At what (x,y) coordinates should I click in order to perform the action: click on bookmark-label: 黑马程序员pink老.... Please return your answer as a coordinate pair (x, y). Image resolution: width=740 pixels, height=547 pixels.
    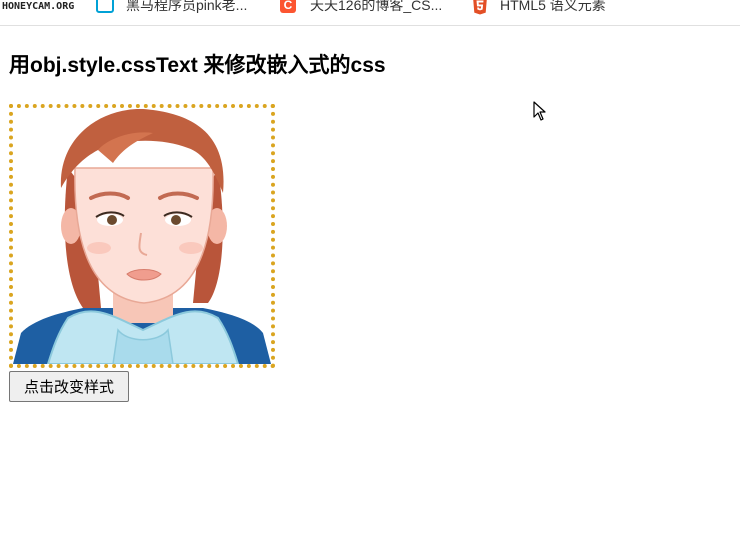
    Looking at the image, I should click on (187, 6).